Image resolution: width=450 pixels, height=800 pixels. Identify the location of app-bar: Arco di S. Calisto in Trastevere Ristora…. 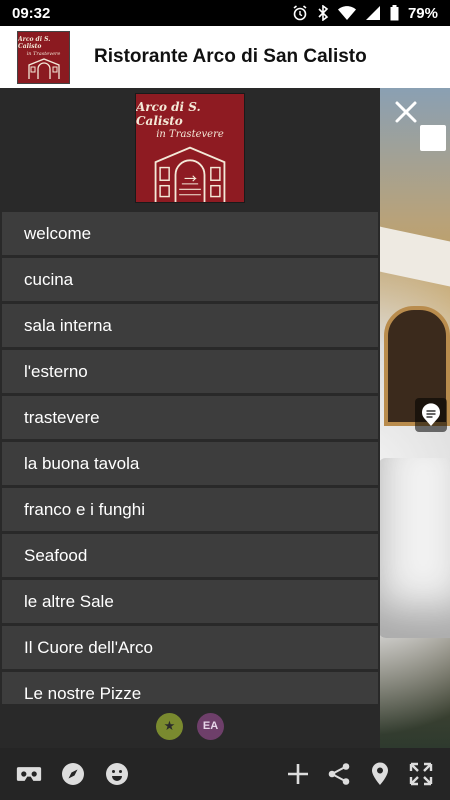
(225, 57).